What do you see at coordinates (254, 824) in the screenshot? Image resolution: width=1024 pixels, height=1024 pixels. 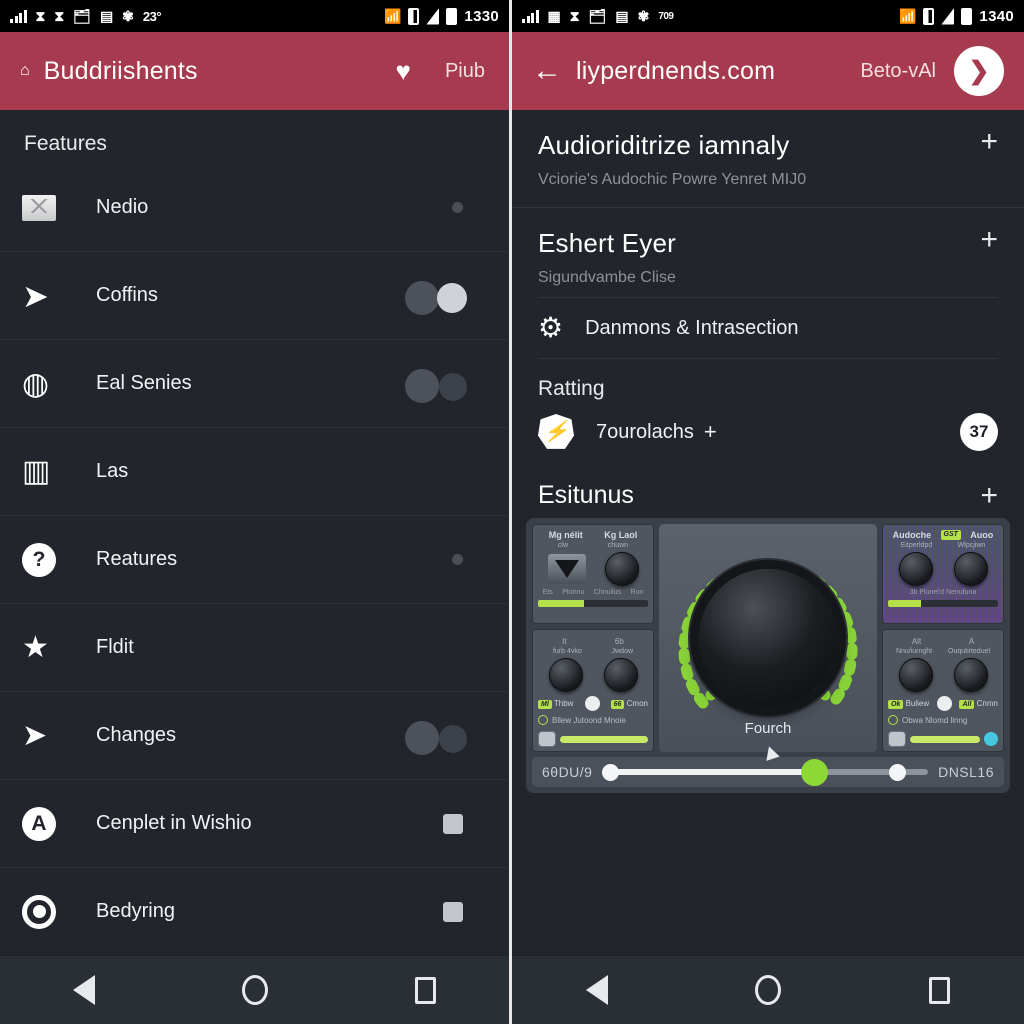 I see `list-item: A Cenplet in Wishio` at bounding box center [254, 824].